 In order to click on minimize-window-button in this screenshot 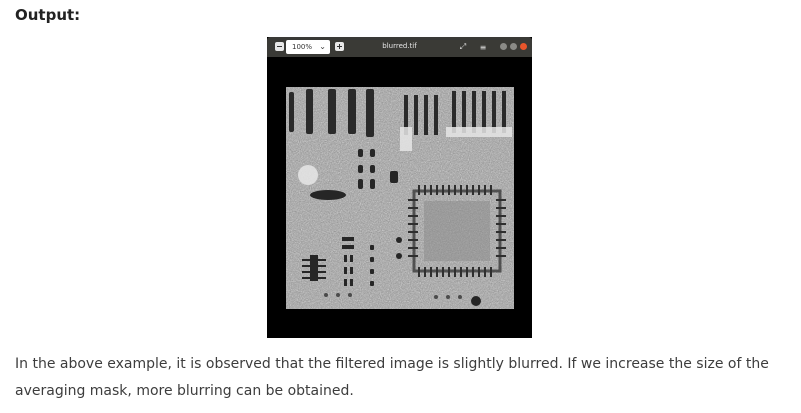, I will do `click(503, 46)`.